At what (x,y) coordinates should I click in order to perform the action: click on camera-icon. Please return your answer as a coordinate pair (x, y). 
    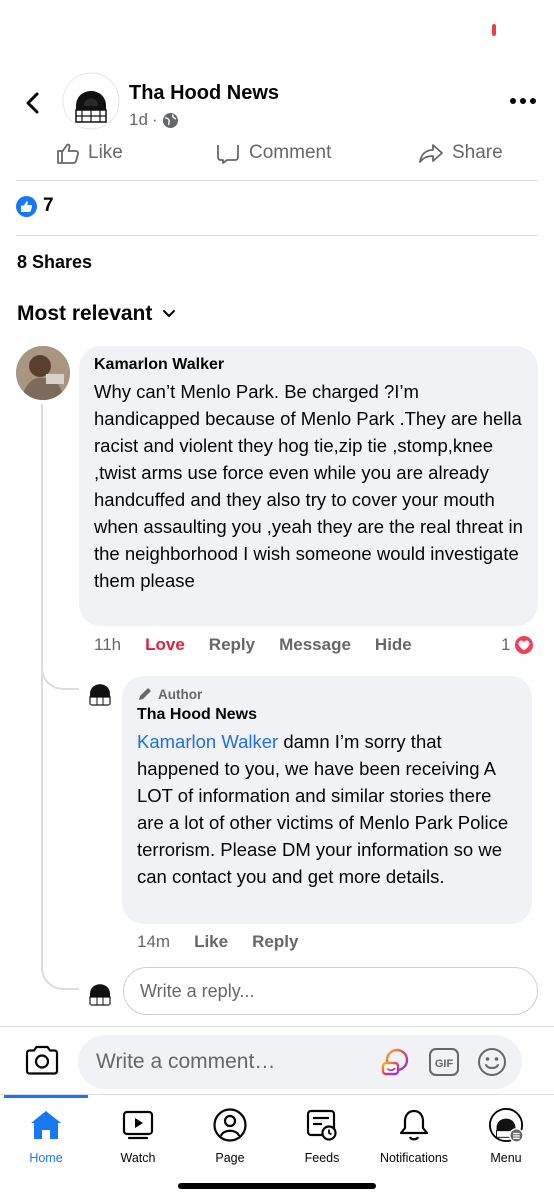
    Looking at the image, I should click on (42, 1060).